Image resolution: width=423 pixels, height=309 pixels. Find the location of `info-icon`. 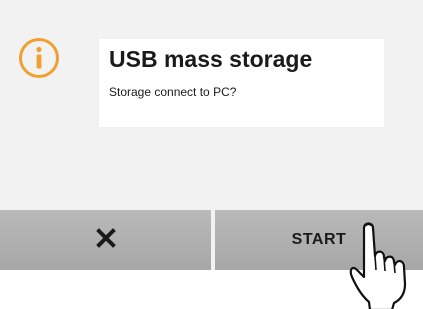

info-icon is located at coordinates (39, 58).